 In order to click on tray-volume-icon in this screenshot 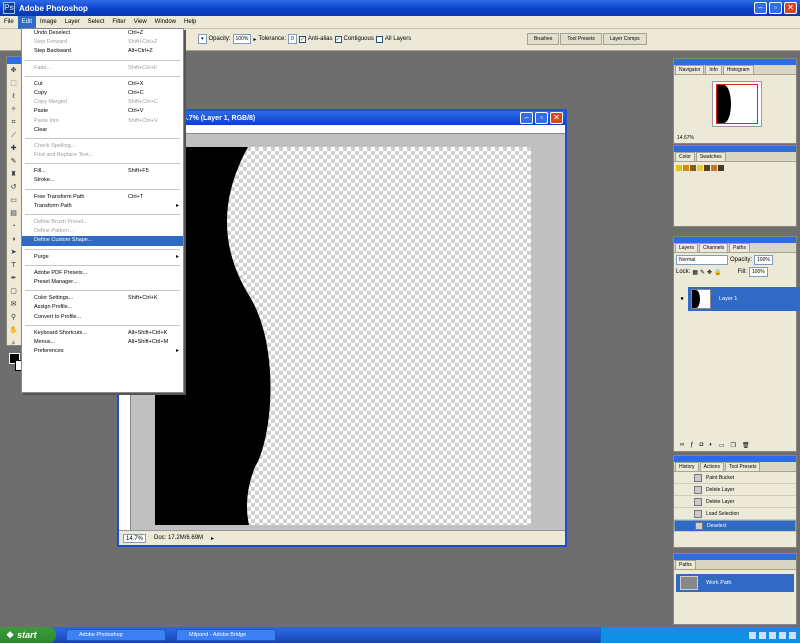, I will do `click(762, 635)`.